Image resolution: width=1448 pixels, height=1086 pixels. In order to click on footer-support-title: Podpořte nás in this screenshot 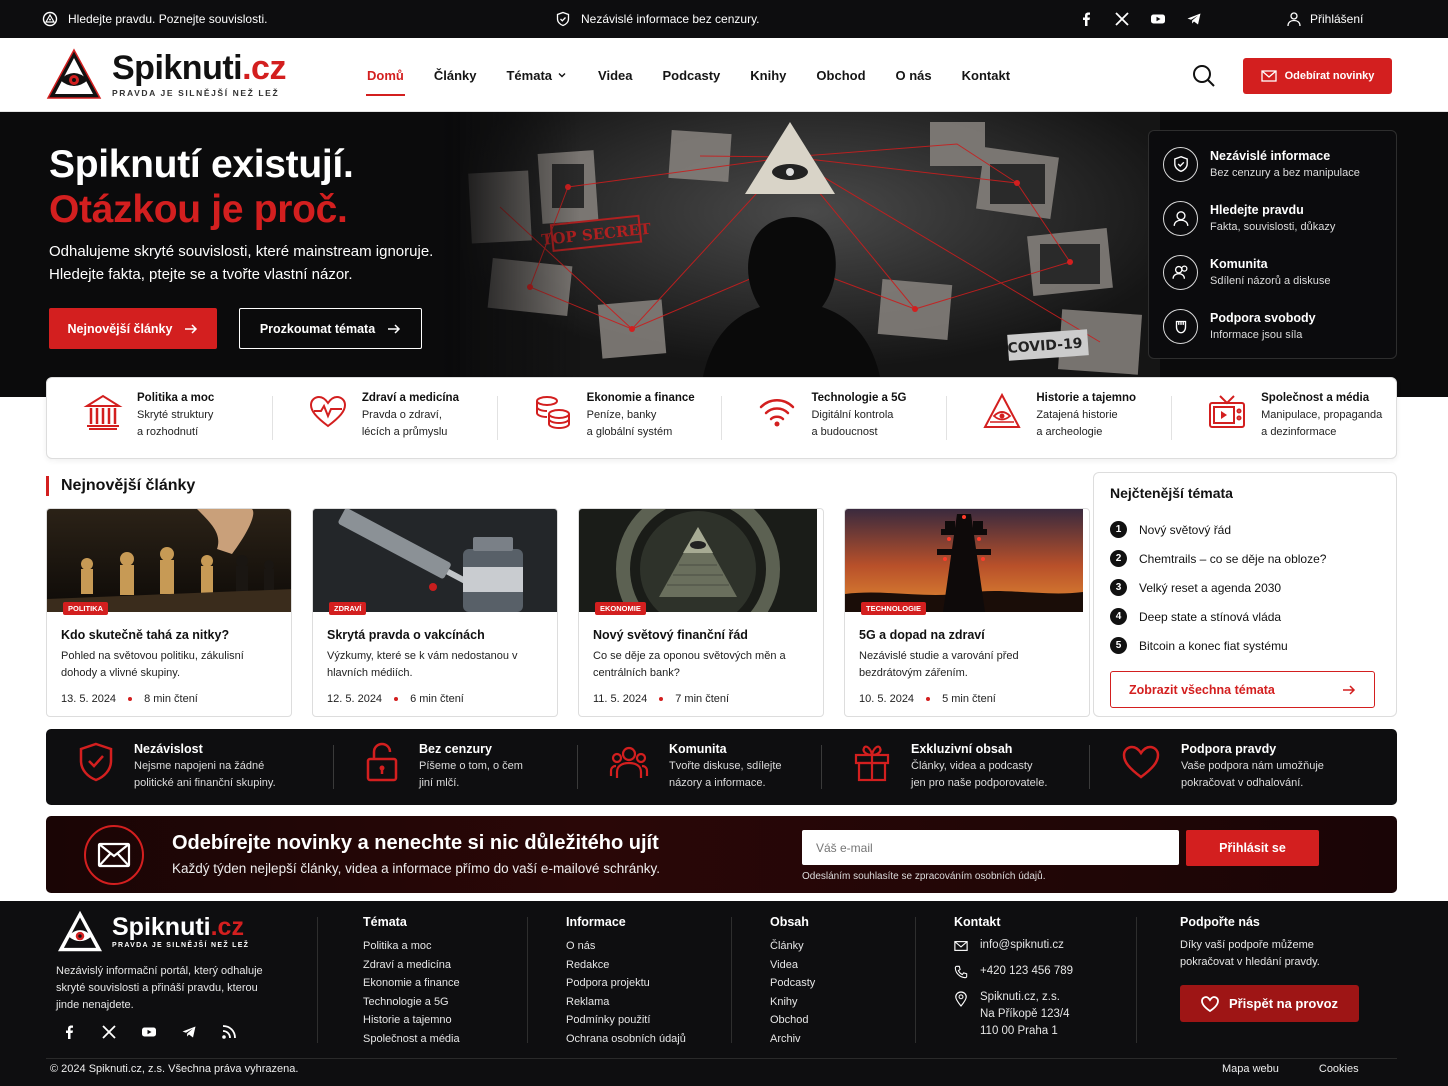, I will do `click(1220, 922)`.